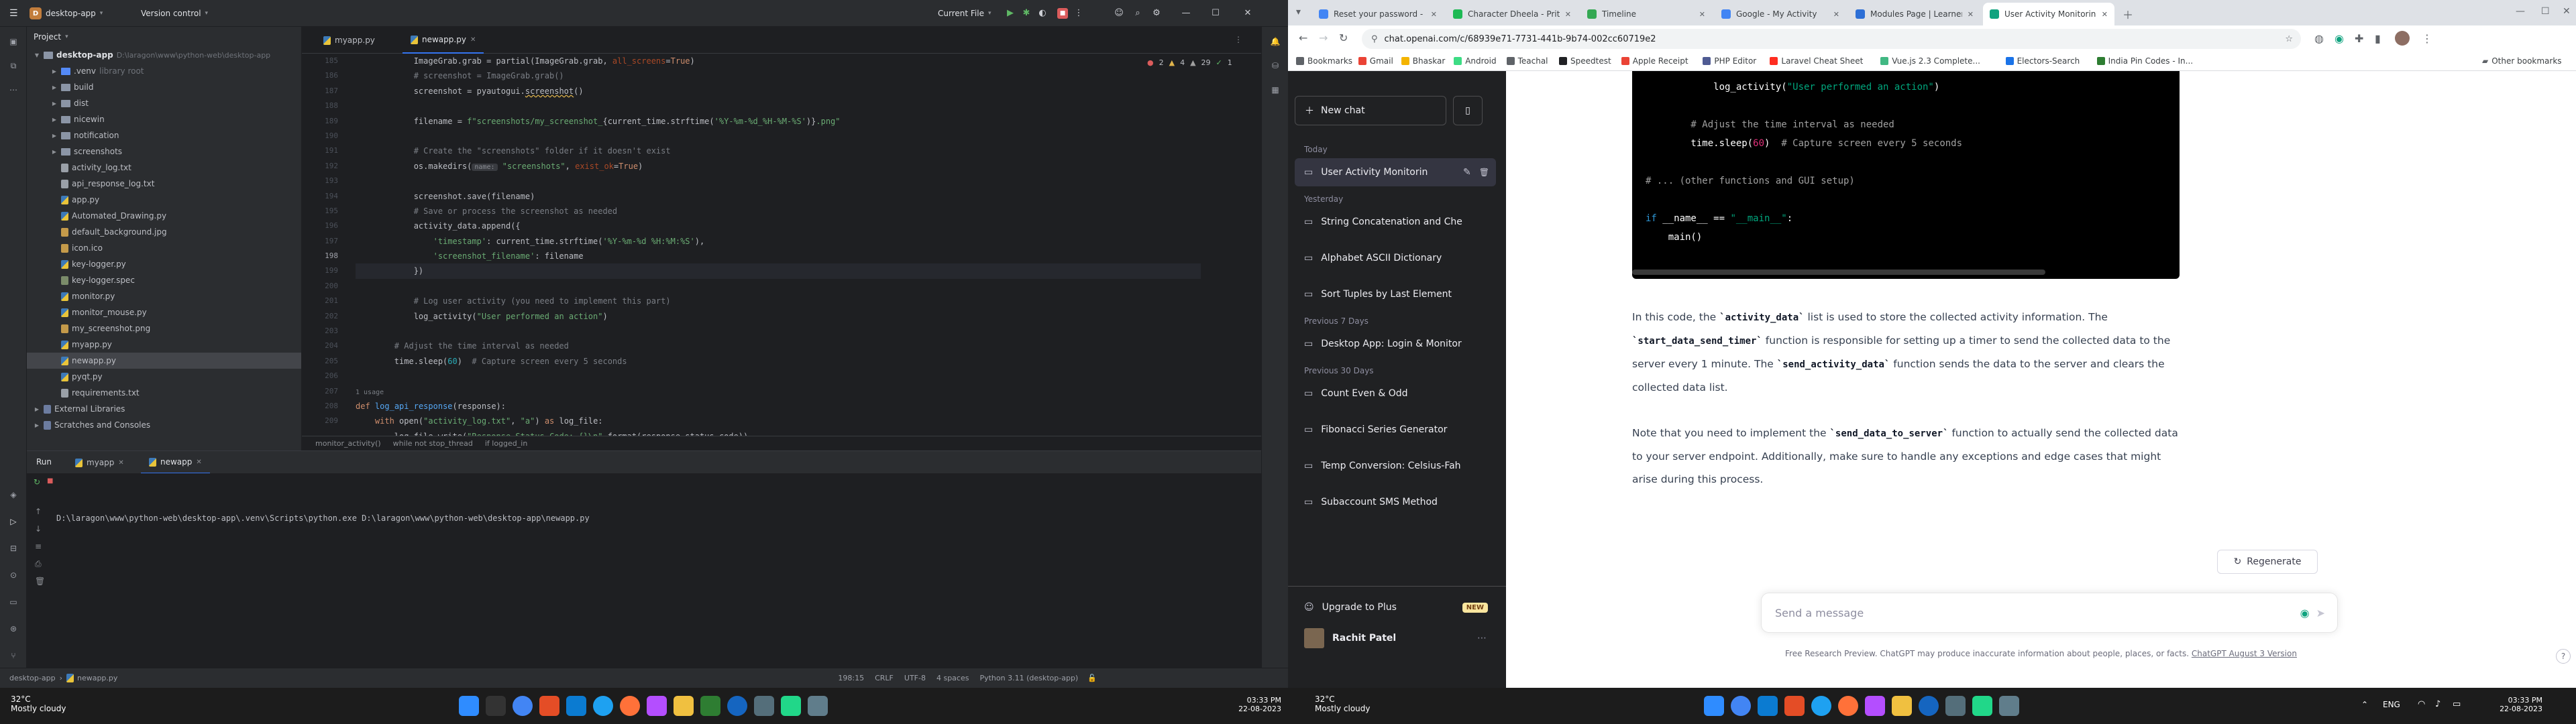  What do you see at coordinates (1156, 13) in the screenshot?
I see `gear-icon: ⚙` at bounding box center [1156, 13].